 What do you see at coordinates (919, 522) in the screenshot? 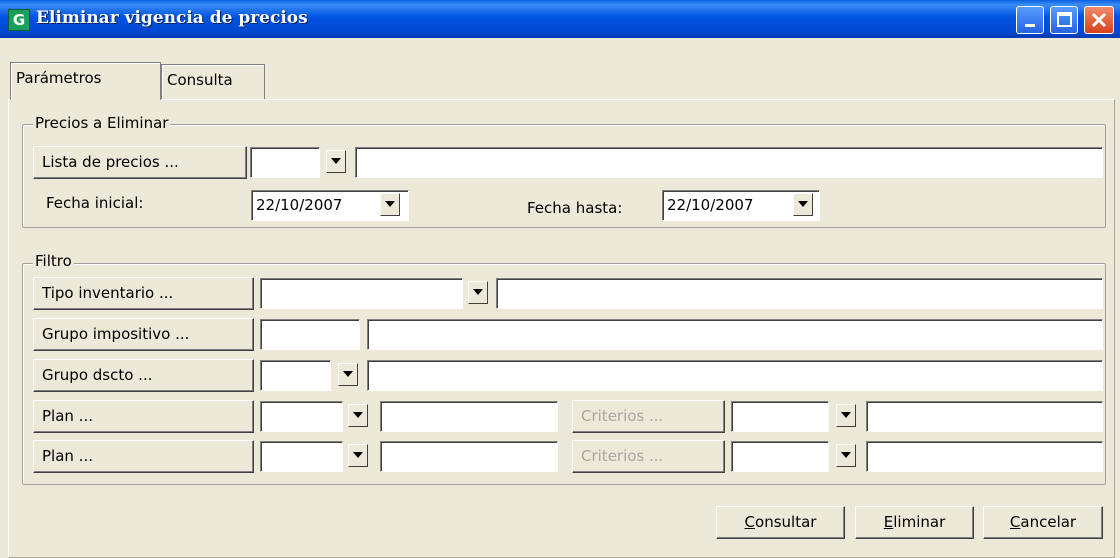
I see `eliminar-label: liminar` at bounding box center [919, 522].